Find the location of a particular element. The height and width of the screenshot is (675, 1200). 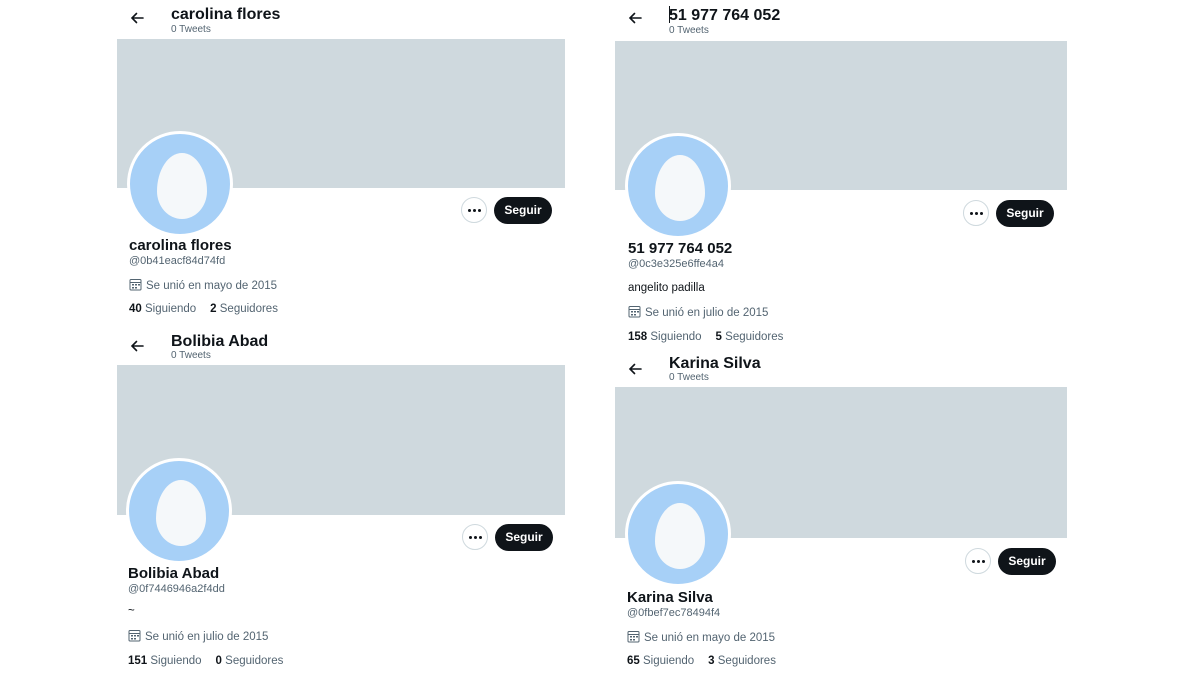

profile-display-name: carolina flores is located at coordinates (180, 245).